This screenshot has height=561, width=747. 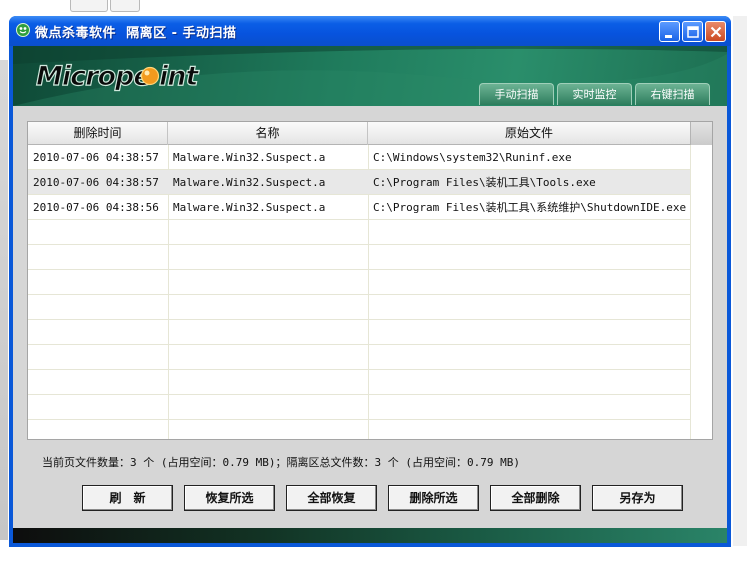 What do you see at coordinates (268, 133) in the screenshot?
I see `column-header-name: 名称` at bounding box center [268, 133].